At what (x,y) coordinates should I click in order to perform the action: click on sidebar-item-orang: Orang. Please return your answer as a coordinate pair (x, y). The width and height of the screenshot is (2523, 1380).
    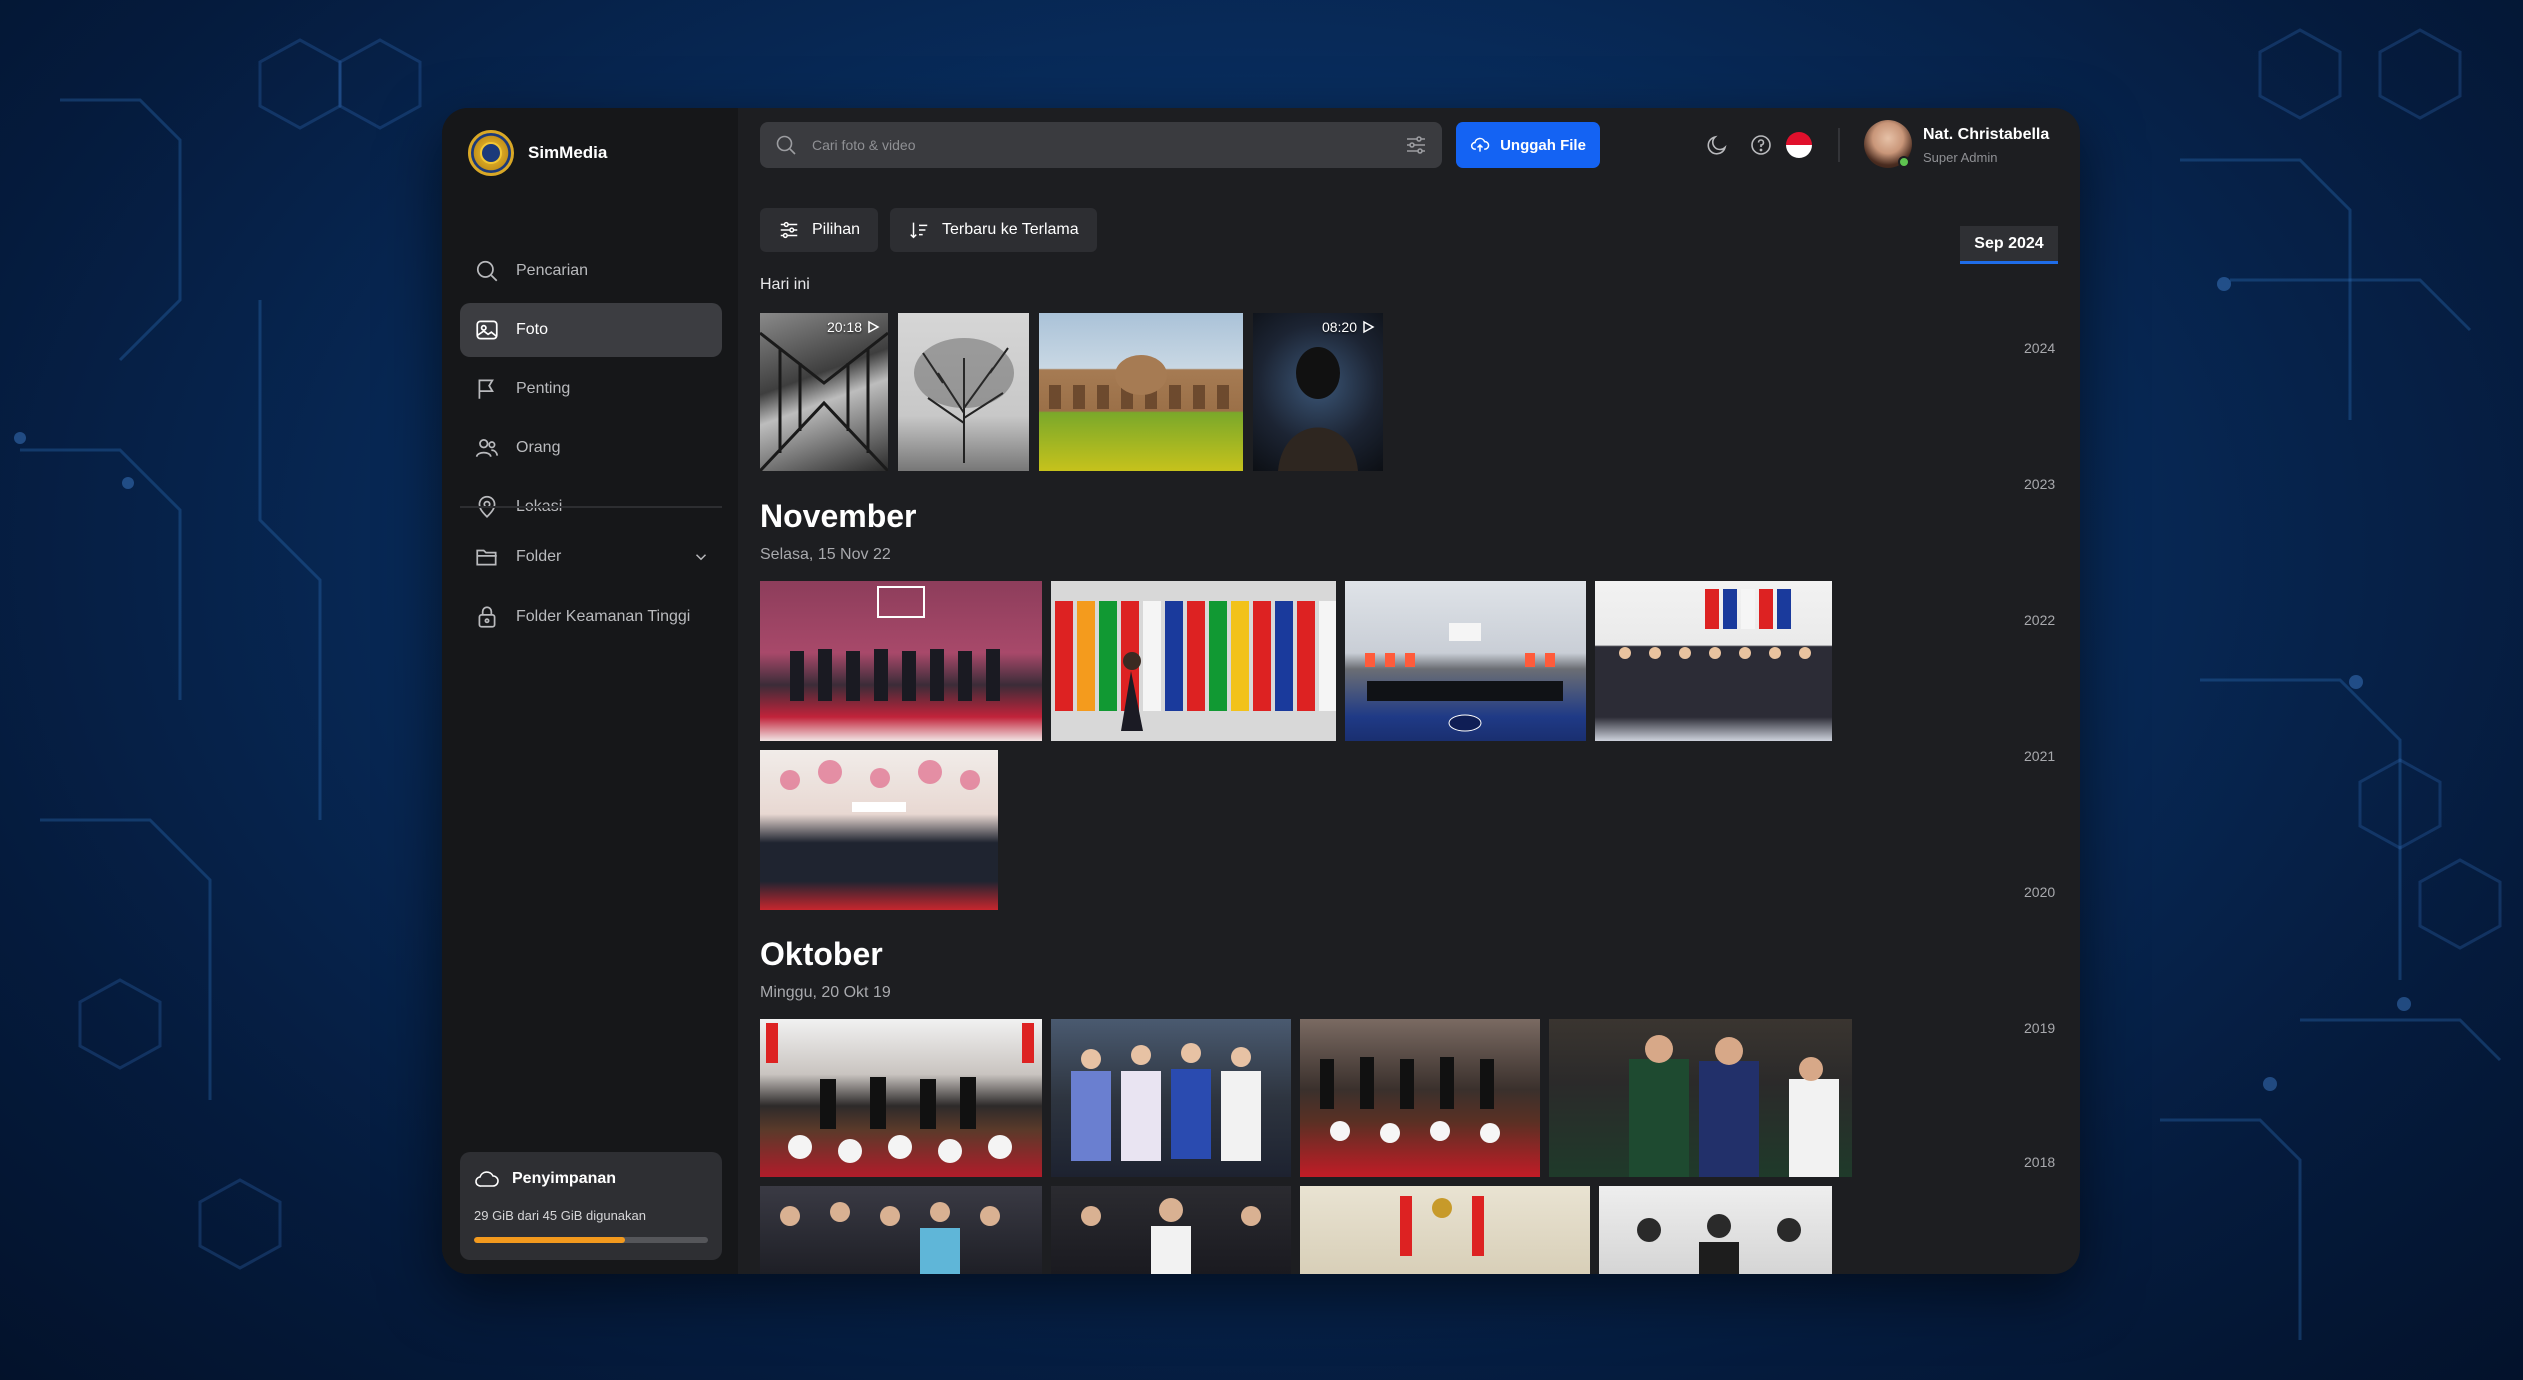
    Looking at the image, I should click on (591, 448).